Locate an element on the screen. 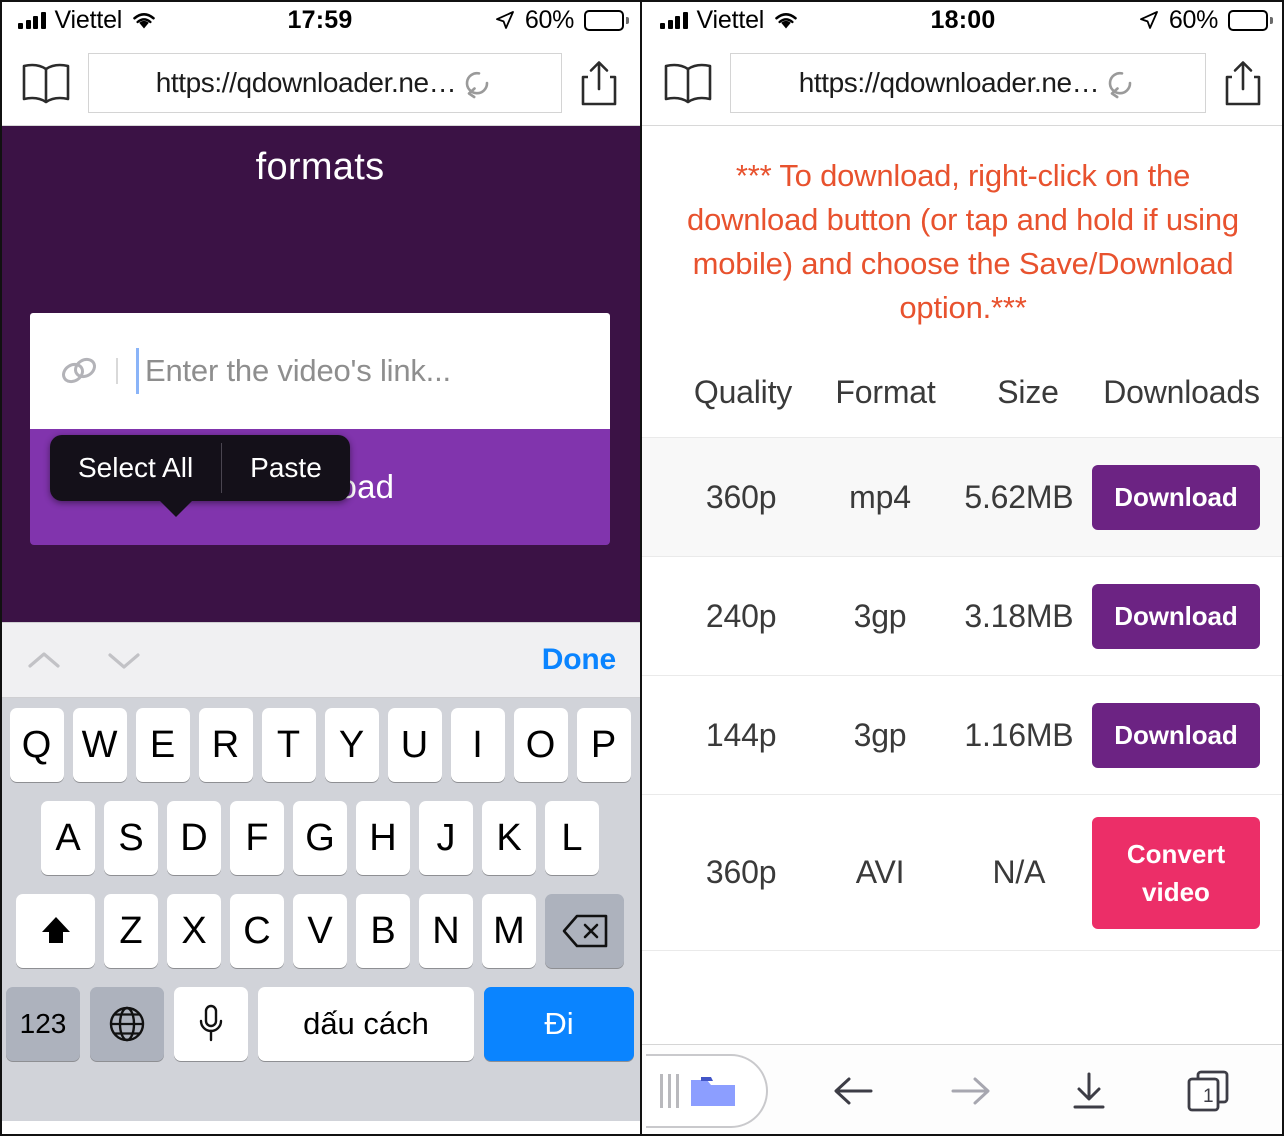 The image size is (1284, 1136). cell-quality: 144p is located at coordinates (741, 734).